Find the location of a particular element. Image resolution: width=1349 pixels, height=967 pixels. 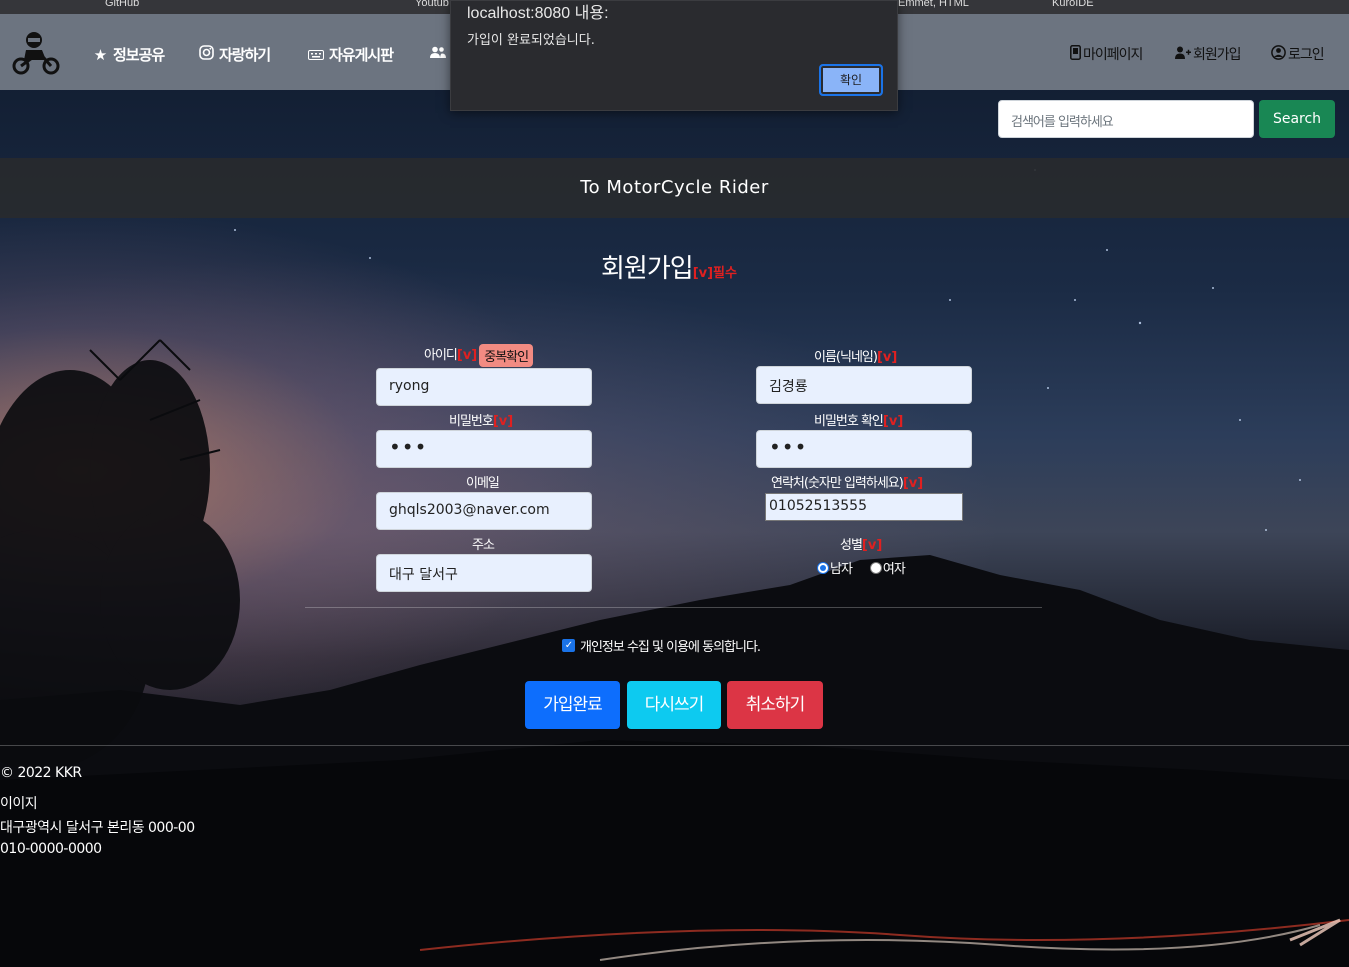

gender-label: 성별[v] is located at coordinates (861, 543).